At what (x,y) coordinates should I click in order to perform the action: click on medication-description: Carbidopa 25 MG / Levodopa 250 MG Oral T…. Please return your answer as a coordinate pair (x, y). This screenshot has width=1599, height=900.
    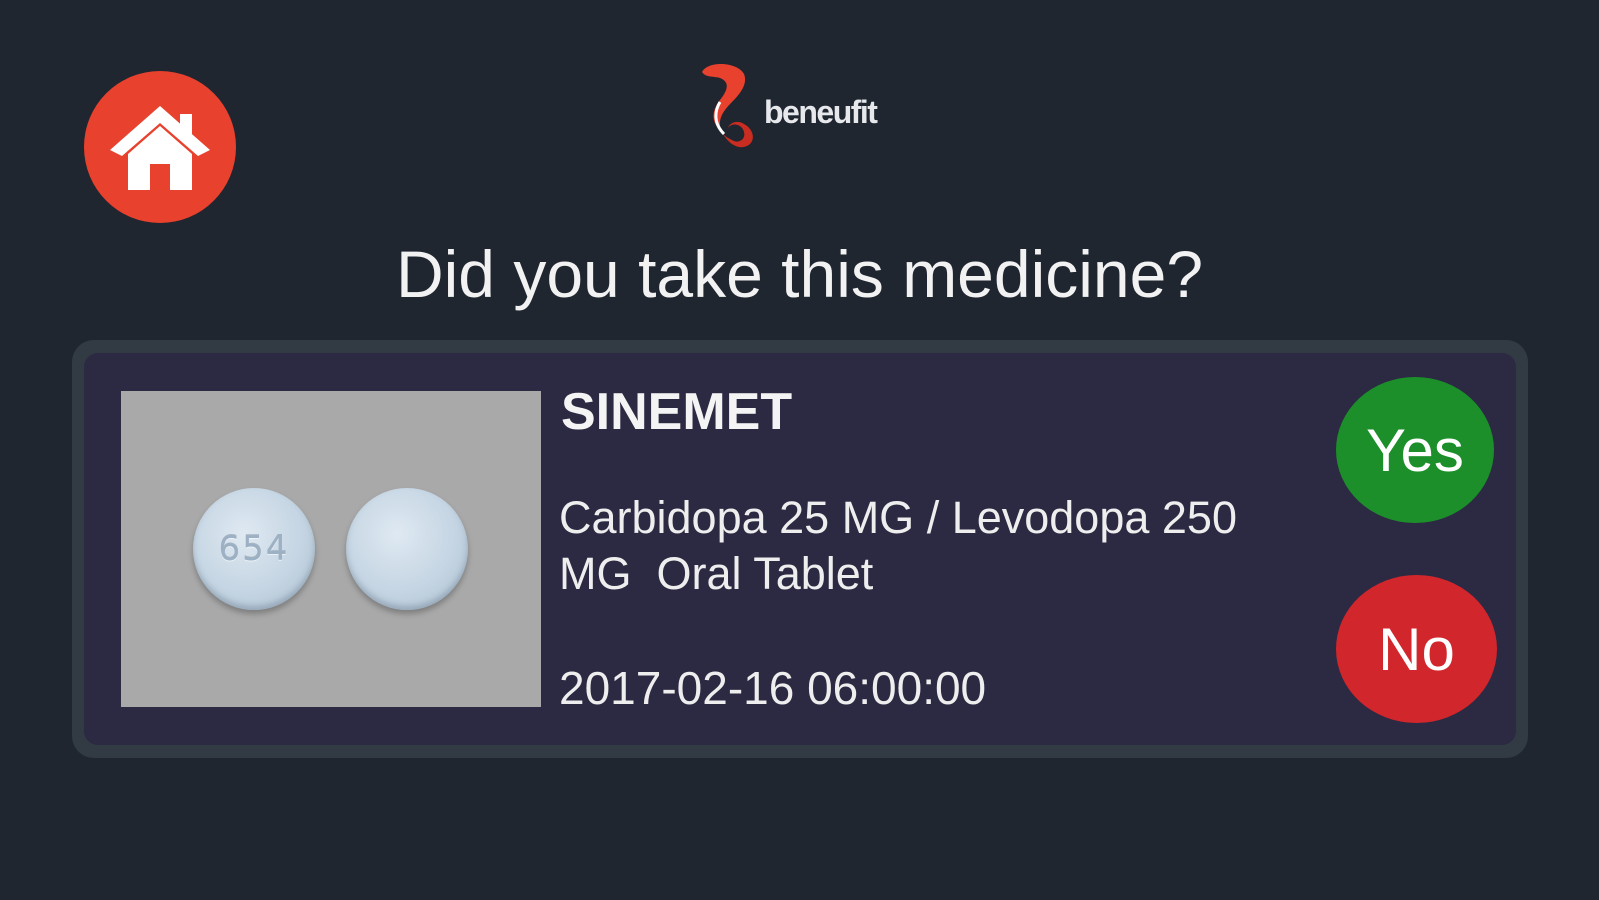
    Looking at the image, I should click on (898, 545).